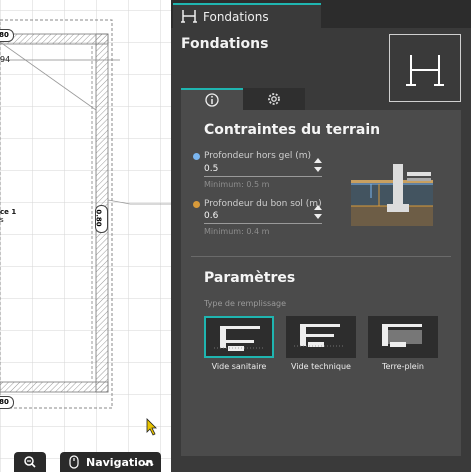 This screenshot has height=476, width=471. I want to click on technical-void-icon, so click(319, 335).